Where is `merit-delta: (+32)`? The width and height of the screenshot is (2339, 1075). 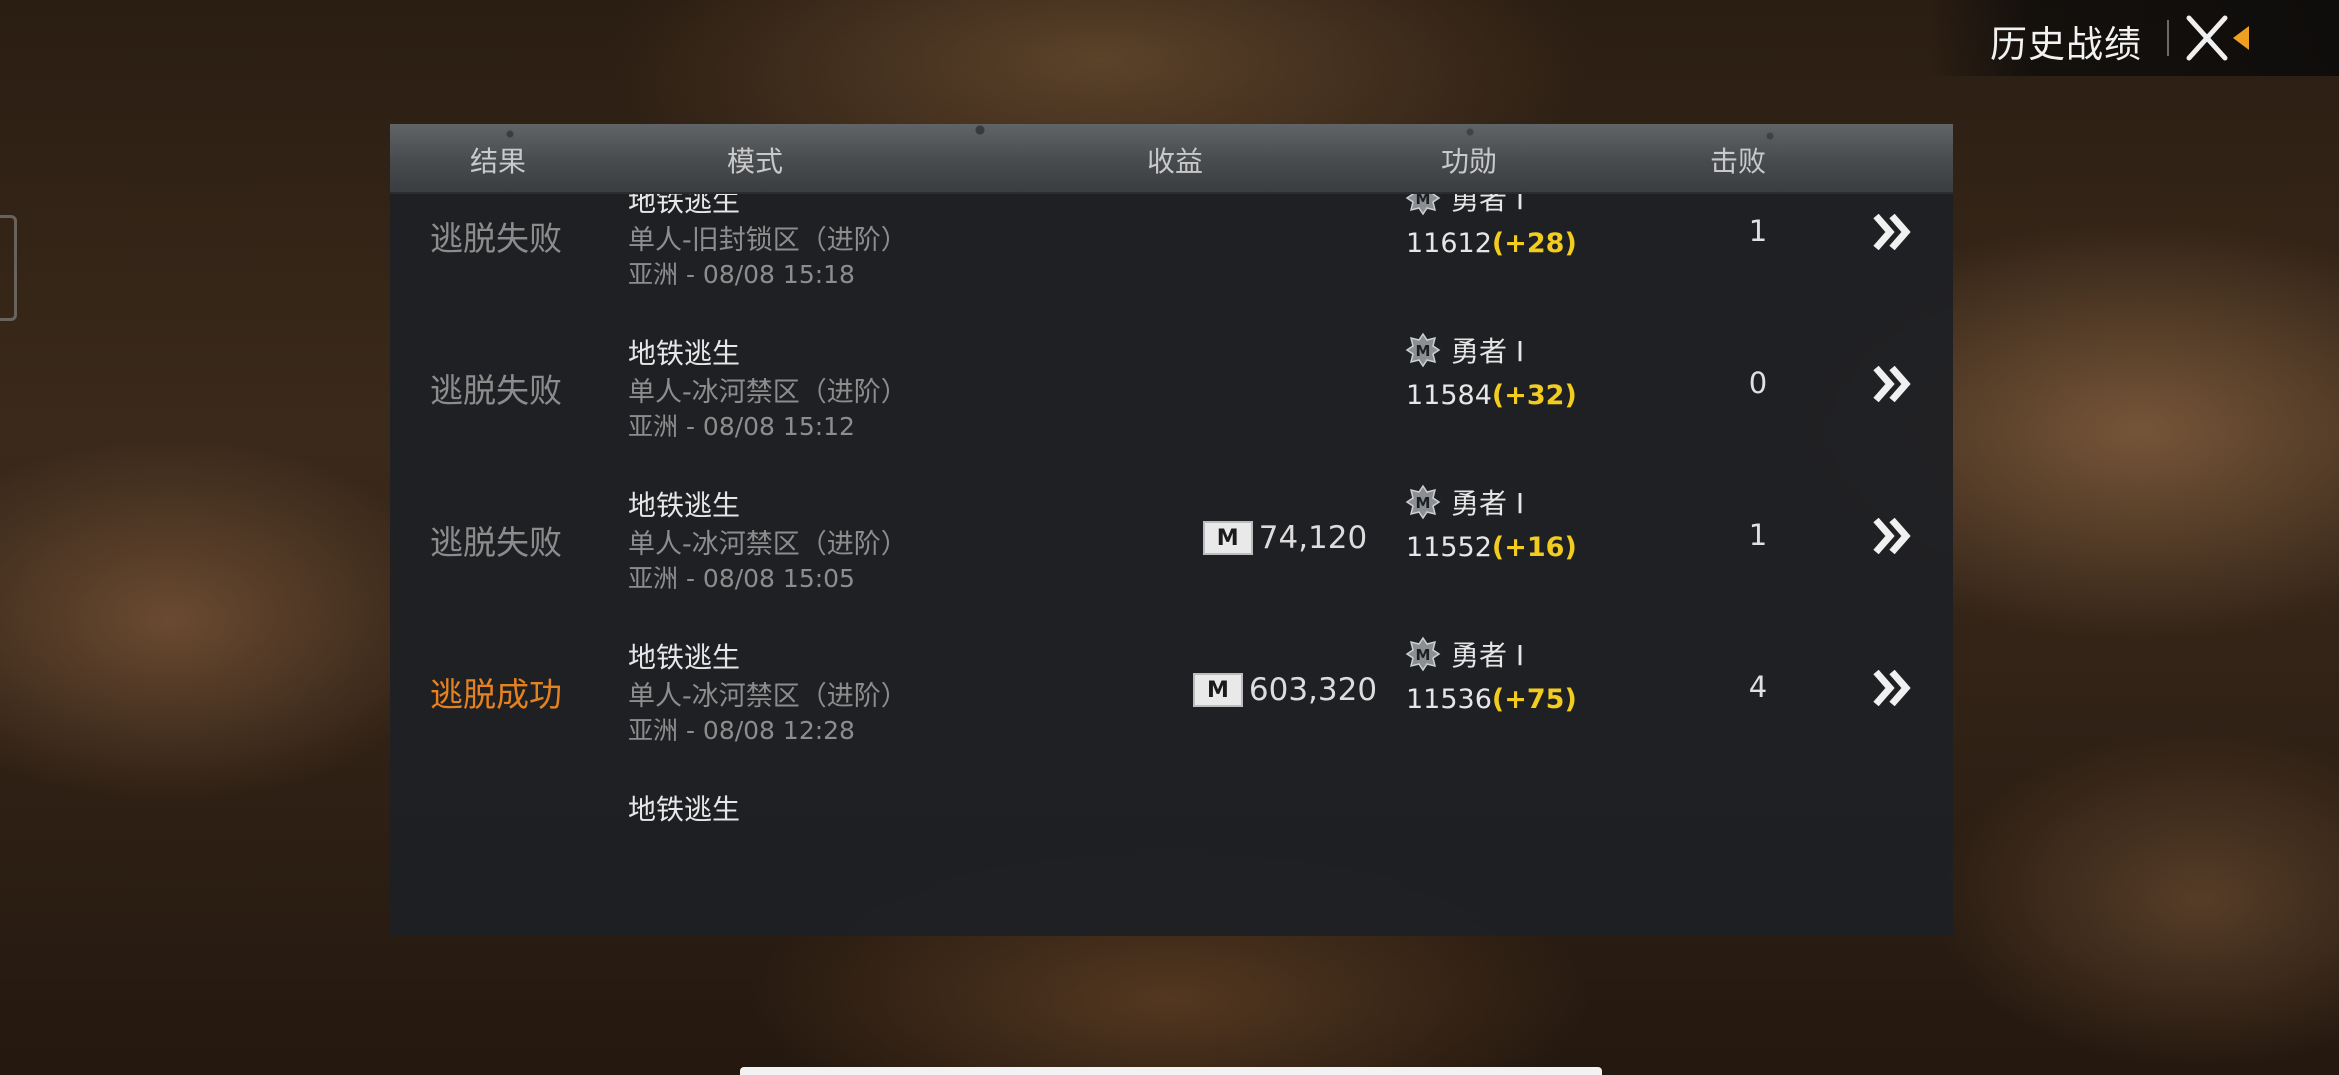 merit-delta: (+32) is located at coordinates (1534, 395).